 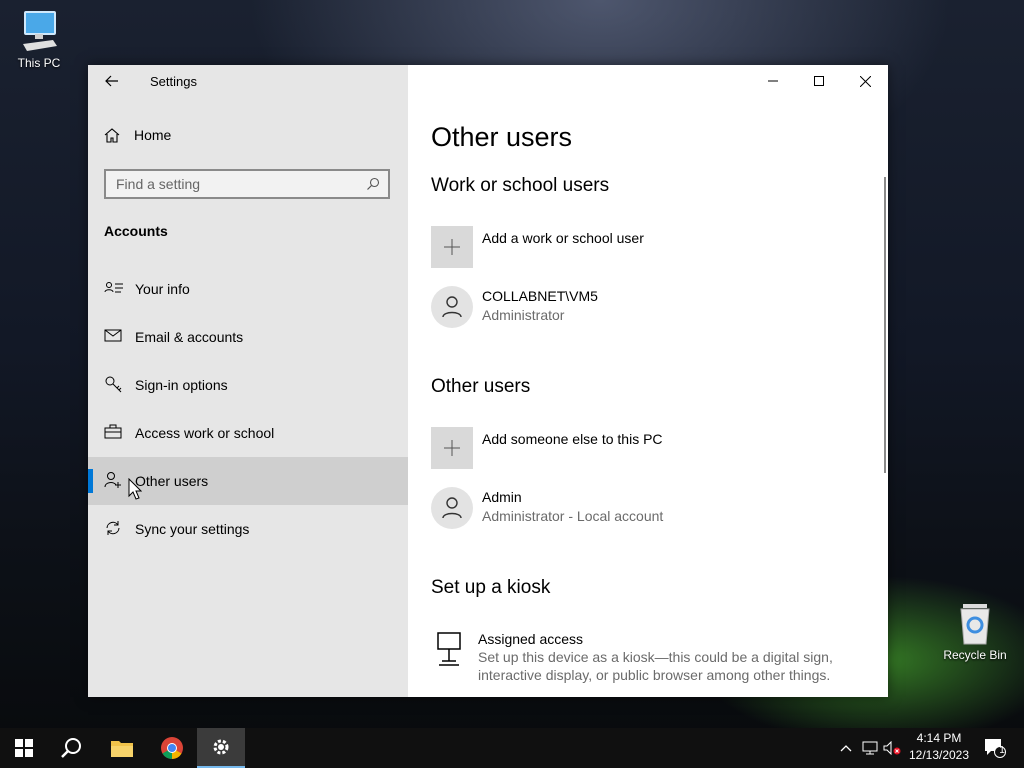 I want to click on sidebar-item-label: Other users, so click(x=172, y=481).